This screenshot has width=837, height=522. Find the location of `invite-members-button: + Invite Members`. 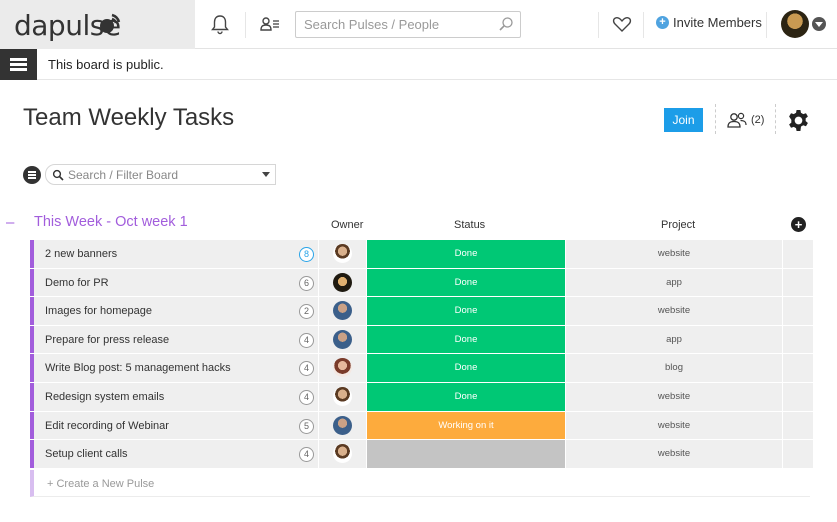

invite-members-button: + Invite Members is located at coordinates (709, 22).